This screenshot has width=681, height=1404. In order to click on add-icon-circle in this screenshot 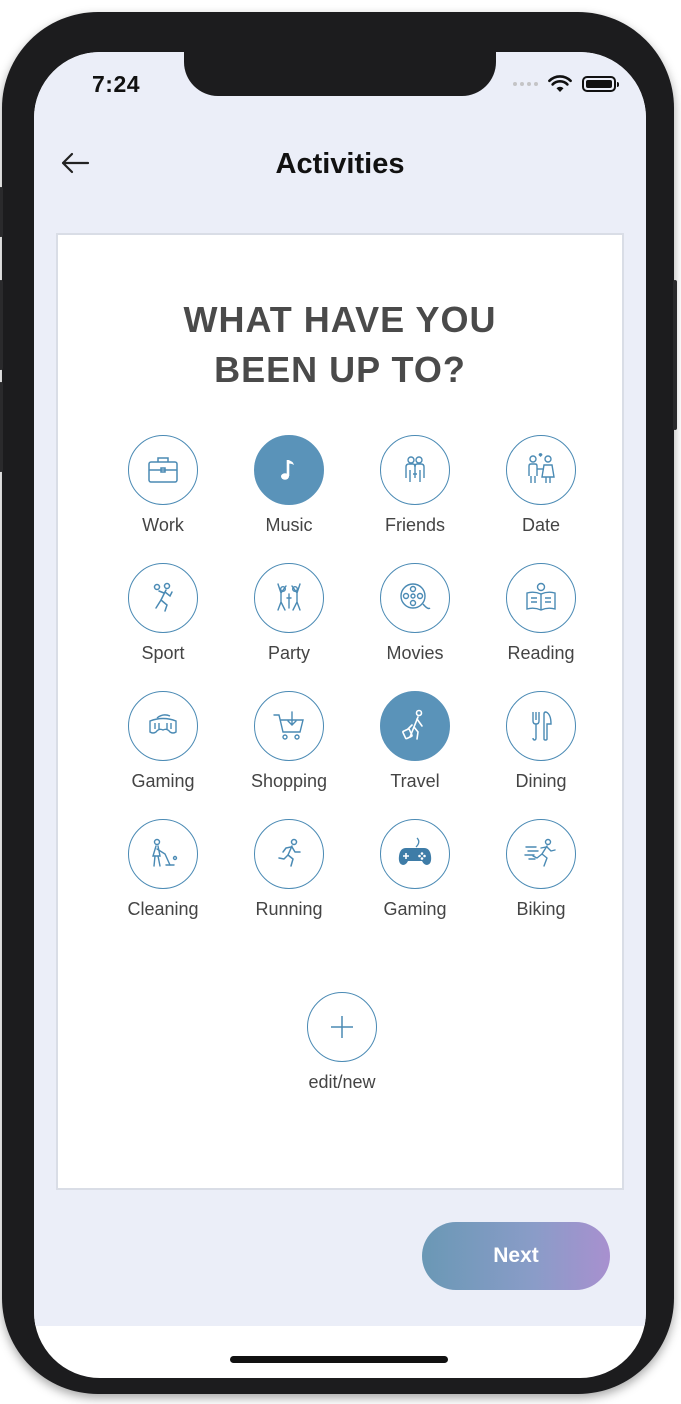, I will do `click(342, 1027)`.